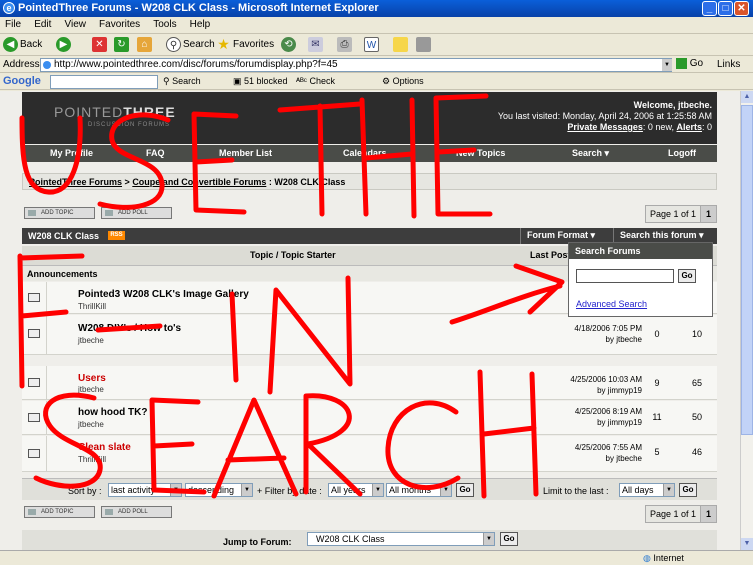 Image resolution: width=753 pixels, height=565 pixels. What do you see at coordinates (401, 539) in the screenshot?
I see `jump-forum-select: W208 CLK Class ▼` at bounding box center [401, 539].